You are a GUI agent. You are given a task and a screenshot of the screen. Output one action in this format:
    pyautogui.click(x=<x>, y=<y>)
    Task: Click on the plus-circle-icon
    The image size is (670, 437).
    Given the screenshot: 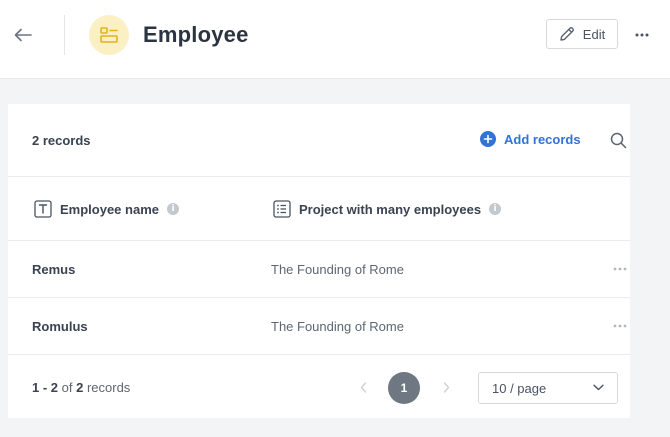 What is the action you would take?
    pyautogui.click(x=488, y=139)
    